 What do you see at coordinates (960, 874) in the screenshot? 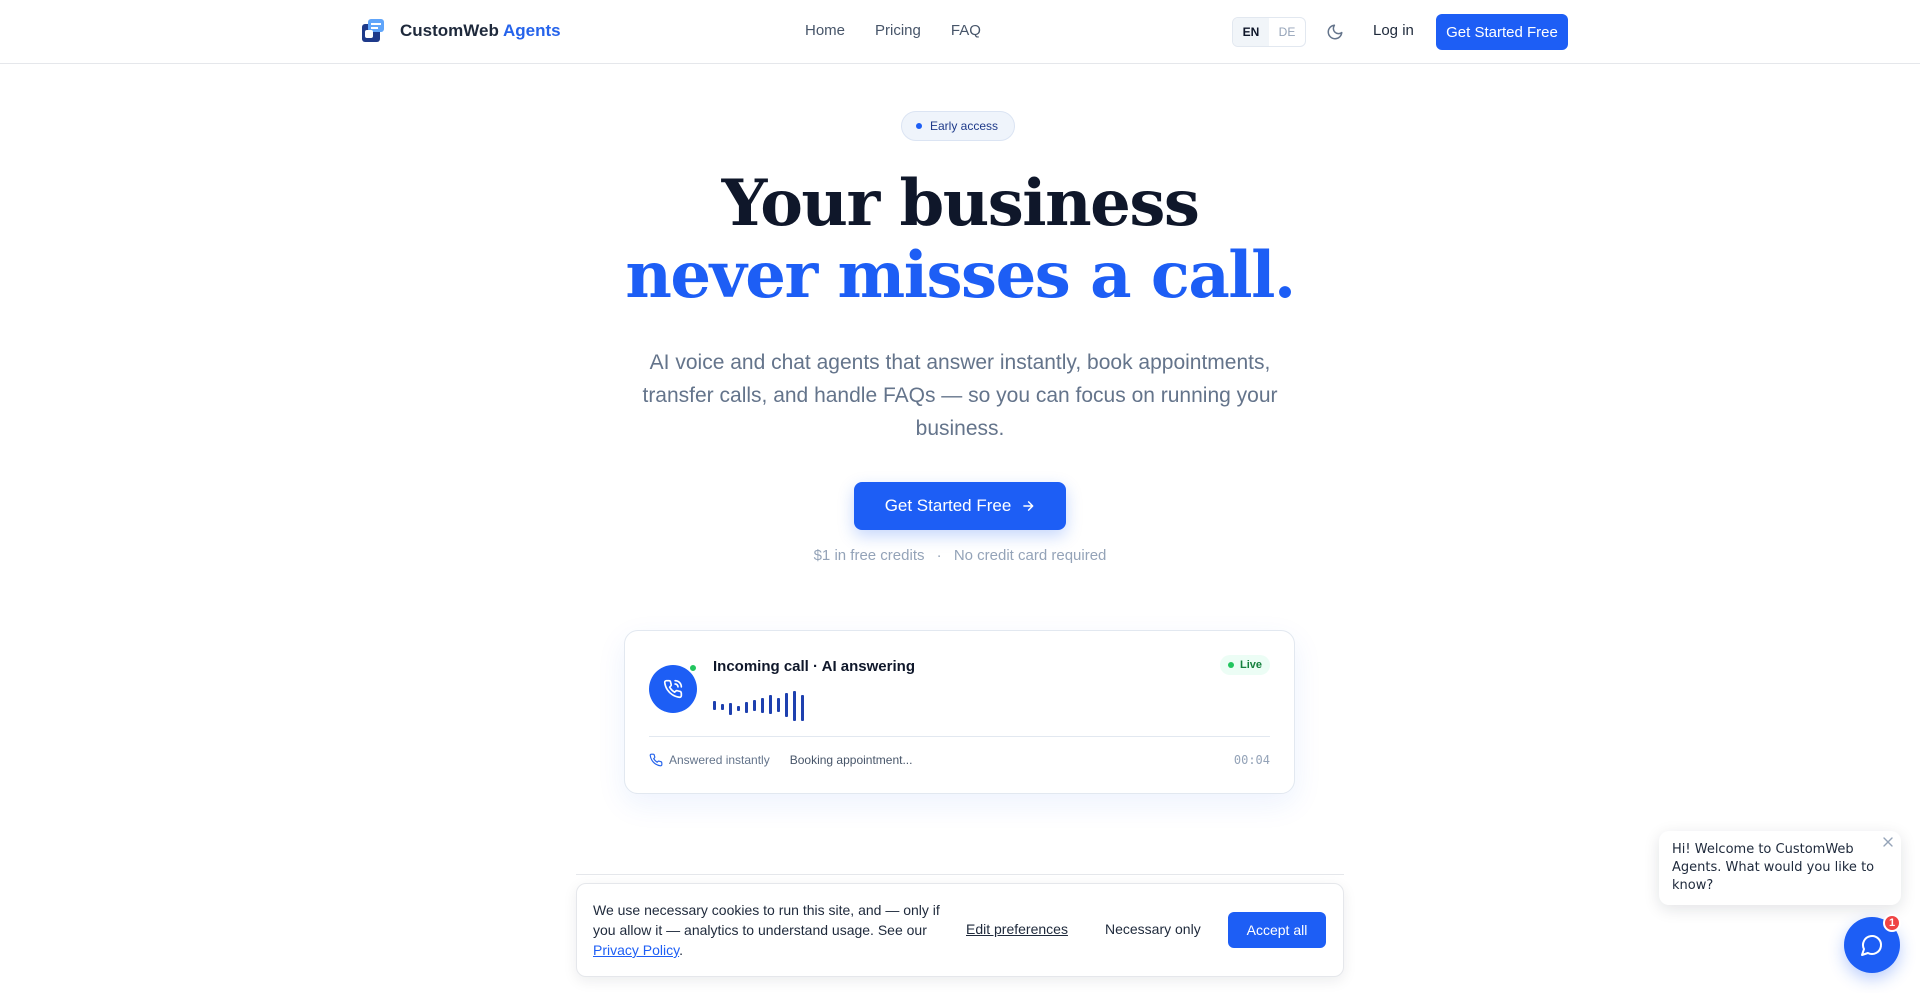
I see `section-divider` at bounding box center [960, 874].